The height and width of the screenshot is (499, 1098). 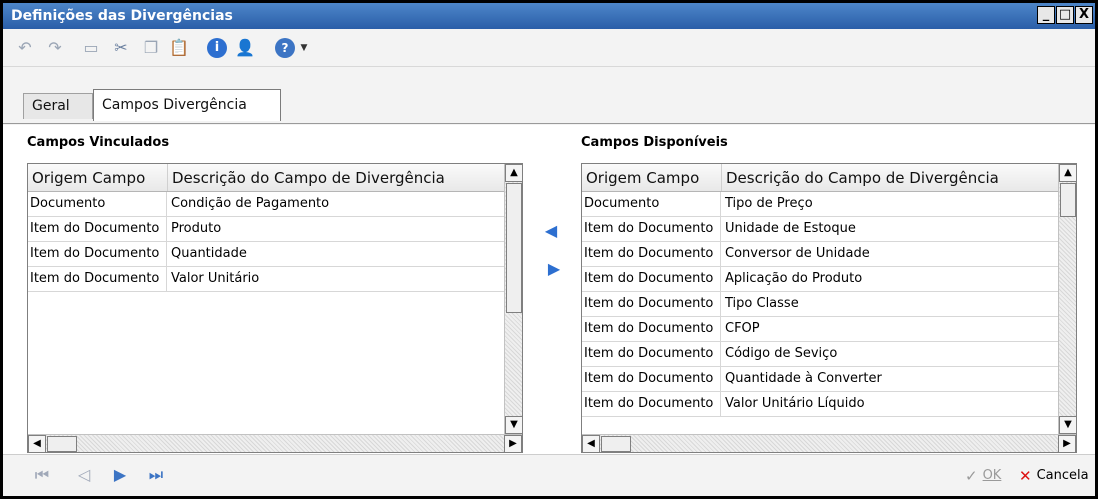 What do you see at coordinates (1062, 475) in the screenshot?
I see `cancel-label: Cancela` at bounding box center [1062, 475].